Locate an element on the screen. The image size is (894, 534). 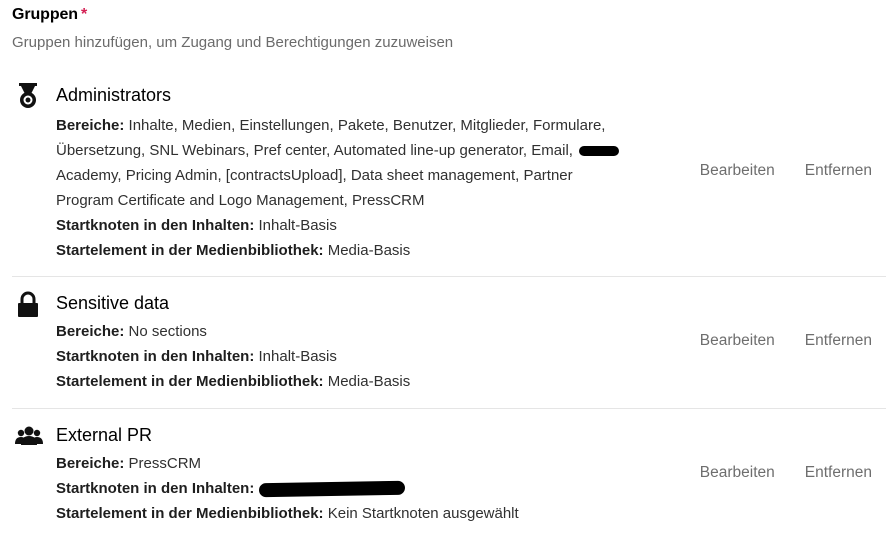
groups-title: Gruppen * is located at coordinates (232, 15).